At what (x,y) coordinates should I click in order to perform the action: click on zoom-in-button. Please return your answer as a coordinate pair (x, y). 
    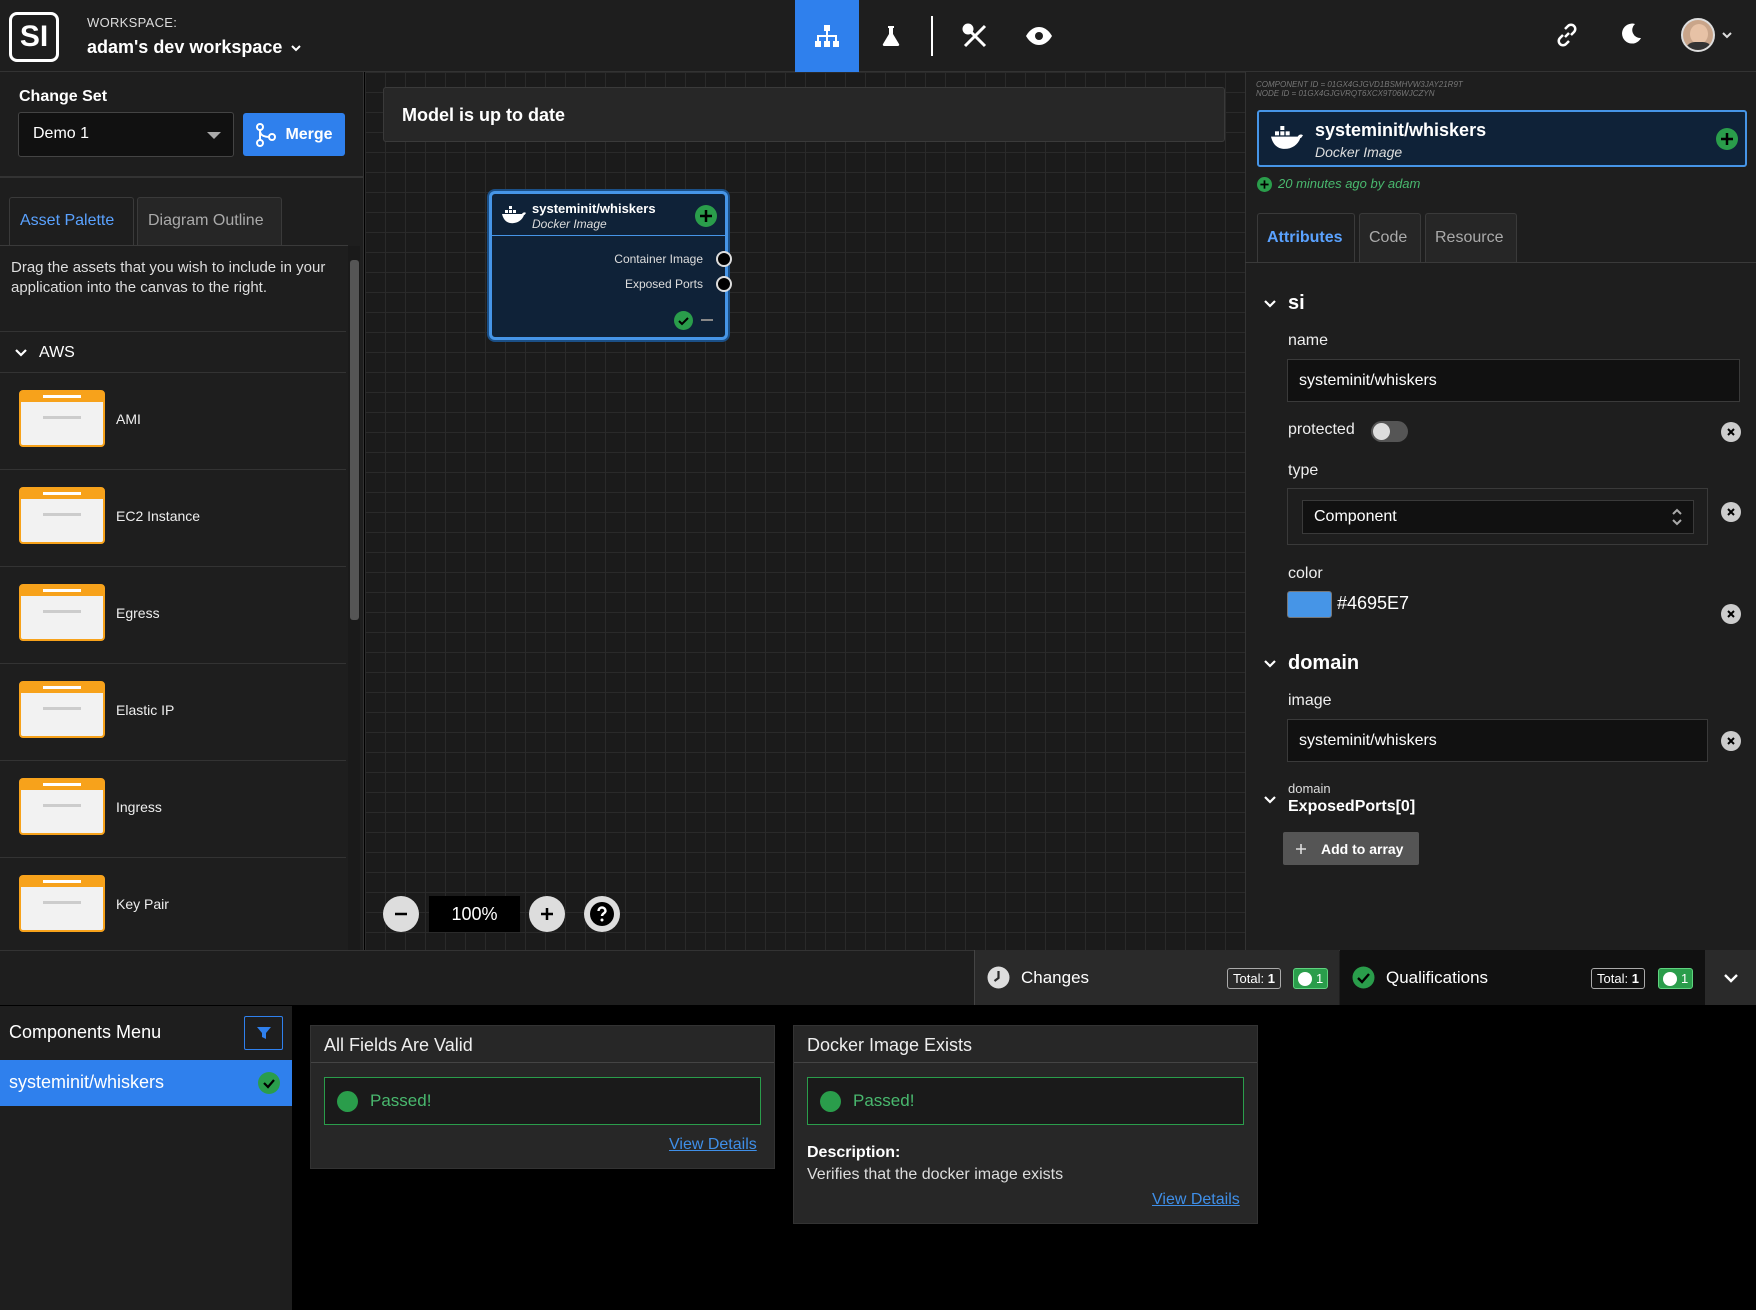
    Looking at the image, I should click on (547, 914).